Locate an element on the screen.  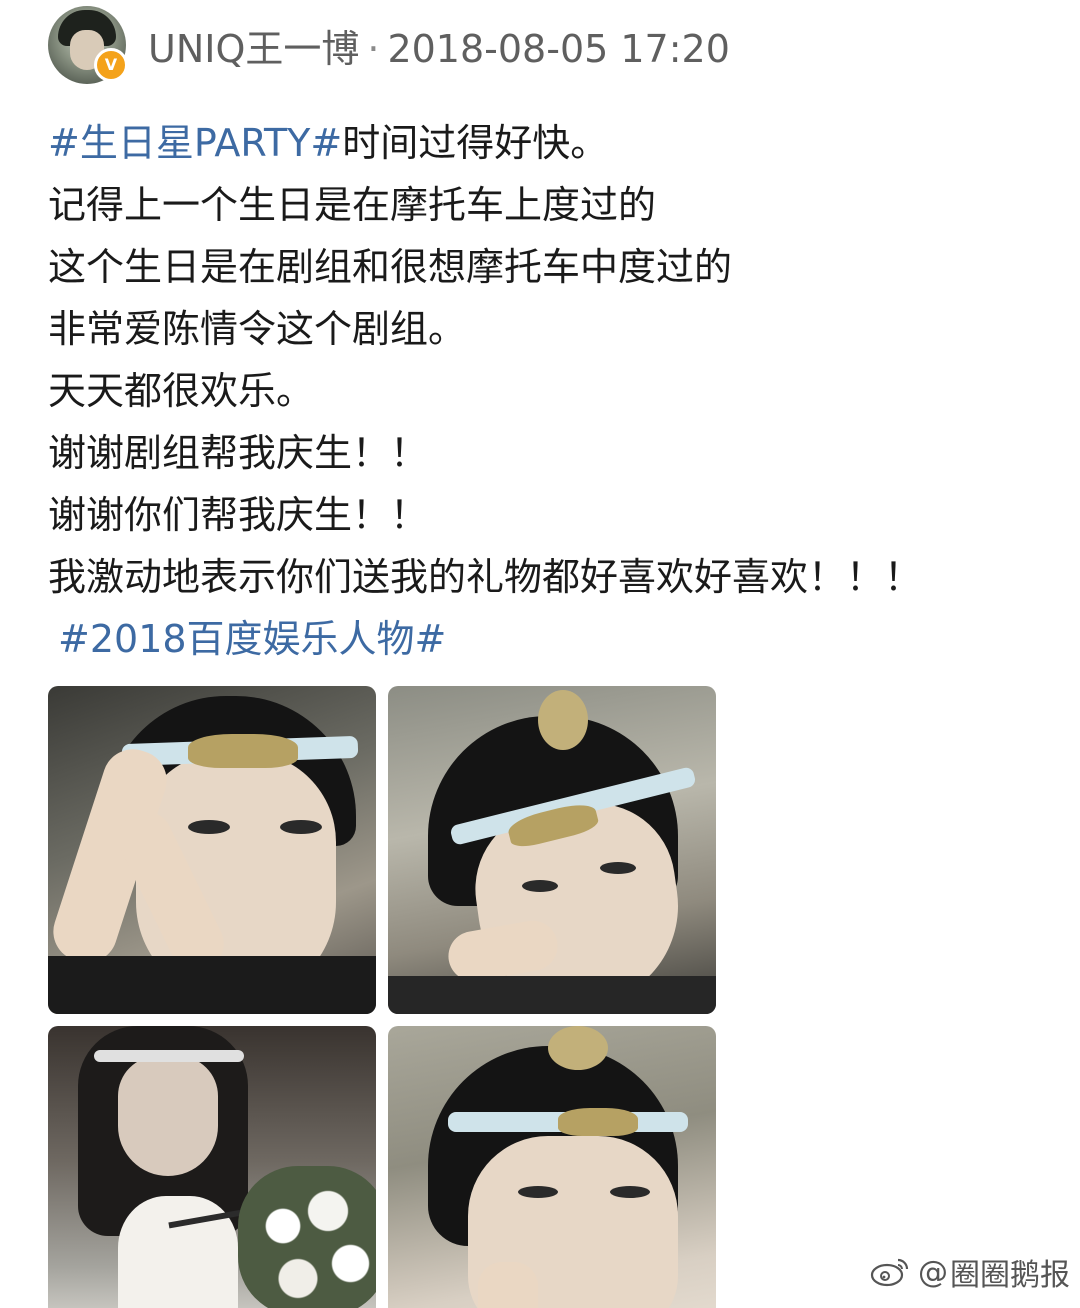
username: UNIQ王一博 is located at coordinates (253, 49).